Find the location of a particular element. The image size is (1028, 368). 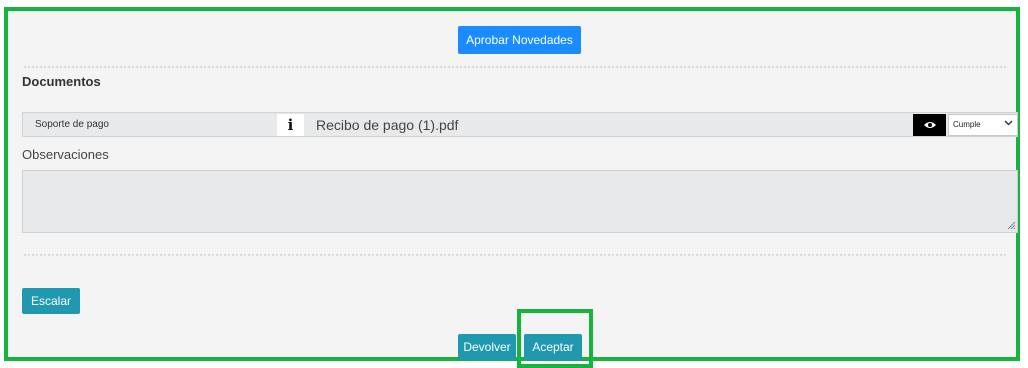

info-icon: i is located at coordinates (290, 125).